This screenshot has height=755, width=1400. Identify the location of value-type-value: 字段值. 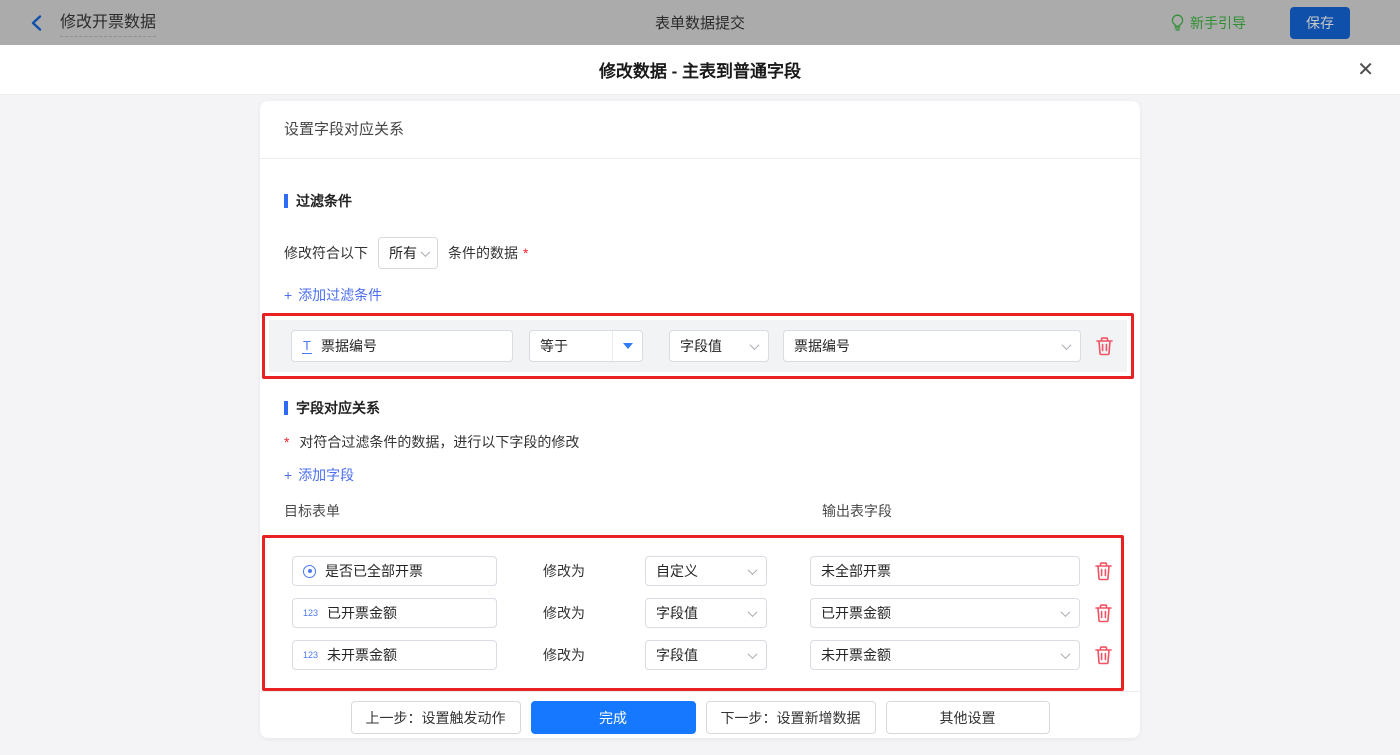
(701, 346).